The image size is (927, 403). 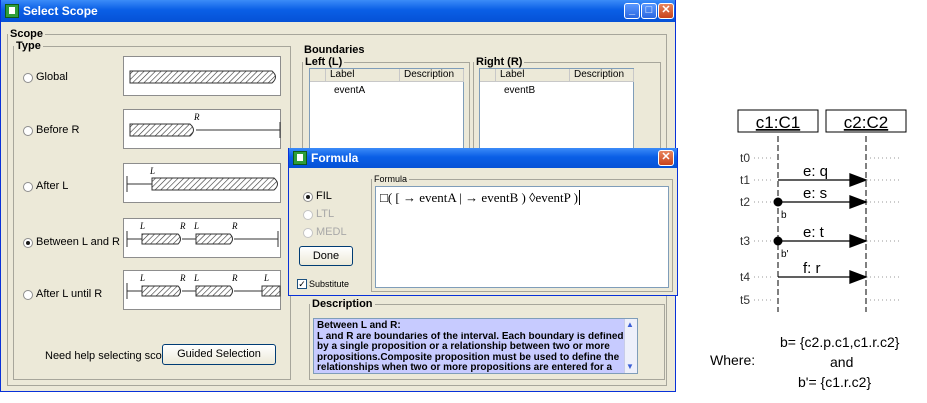 What do you see at coordinates (519, 90) in the screenshot?
I see `list-item: eventB` at bounding box center [519, 90].